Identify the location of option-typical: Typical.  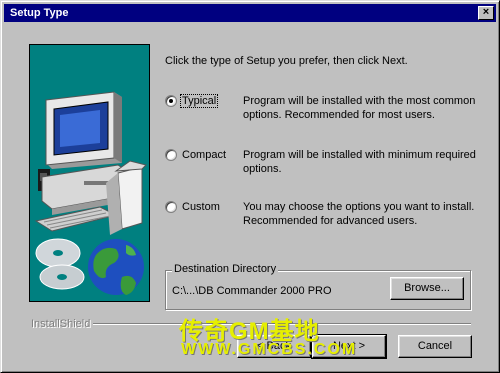
(192, 101).